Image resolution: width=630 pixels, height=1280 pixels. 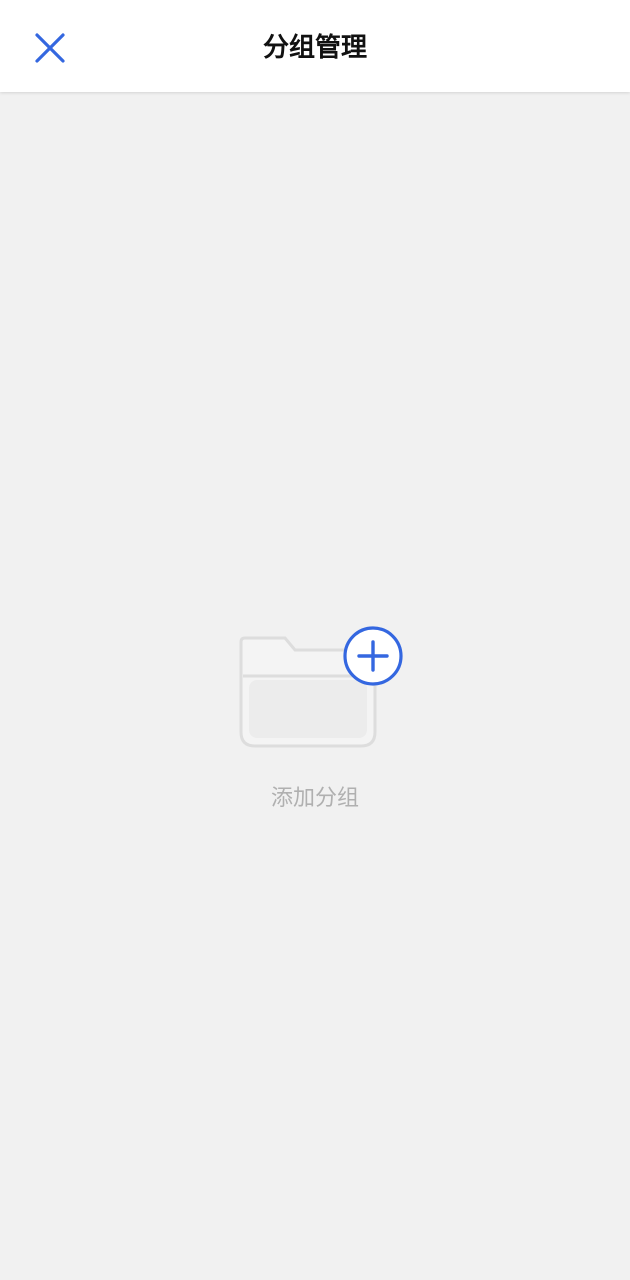 What do you see at coordinates (321, 687) in the screenshot?
I see `folder-add-icon` at bounding box center [321, 687].